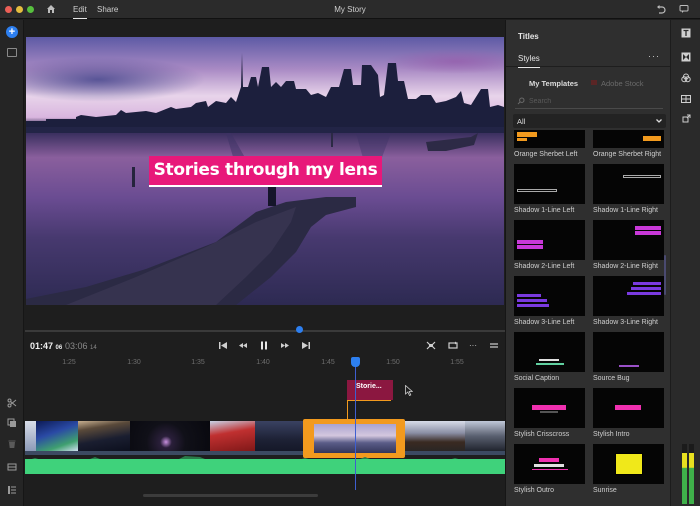 This screenshot has width=700, height=506. I want to click on menu-icon, so click(494, 345).